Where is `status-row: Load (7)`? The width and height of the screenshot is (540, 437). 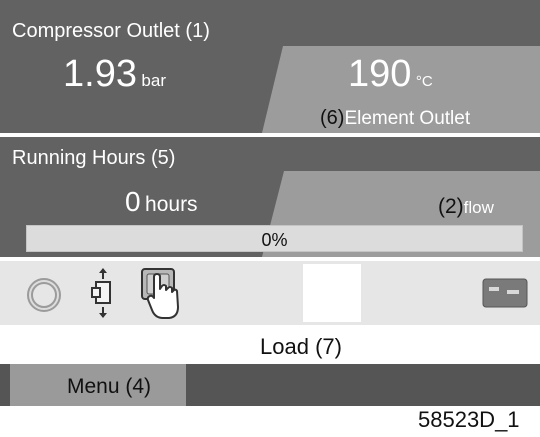
status-row: Load (7) is located at coordinates (270, 345).